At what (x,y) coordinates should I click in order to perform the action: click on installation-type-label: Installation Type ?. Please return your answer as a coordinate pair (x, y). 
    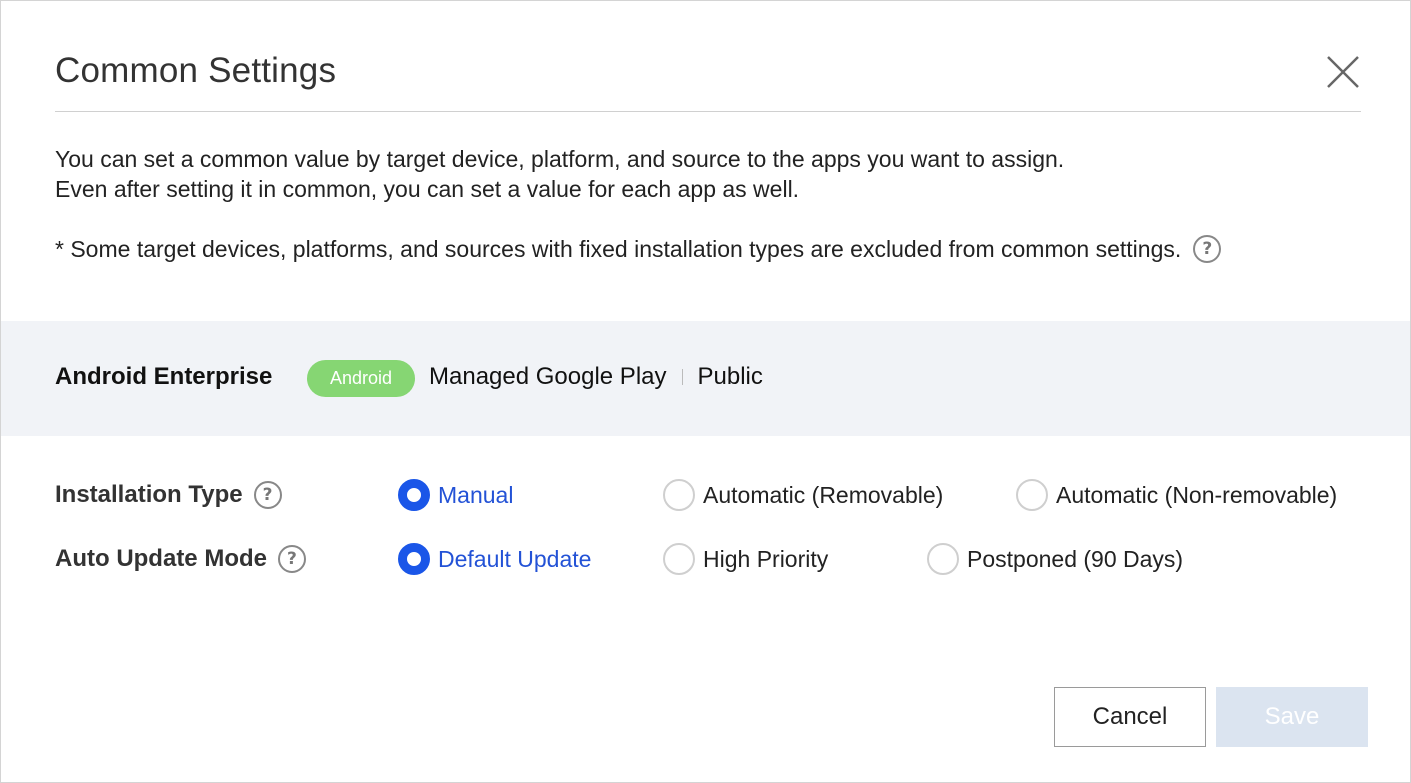
    Looking at the image, I should click on (168, 495).